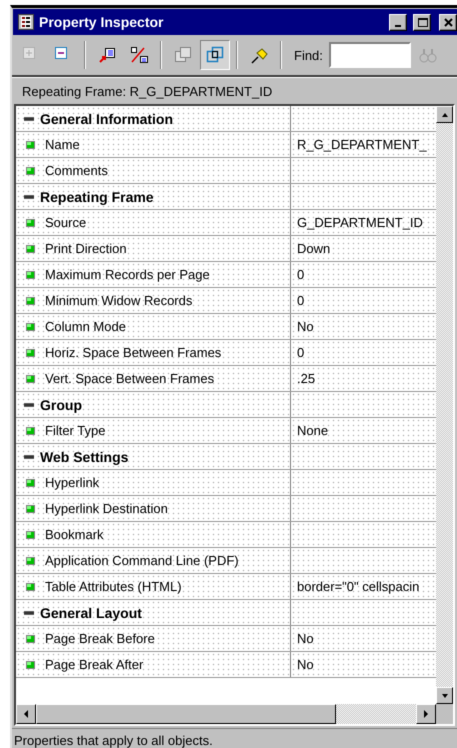 This screenshot has width=457, height=748. I want to click on property-name: Bookmark, so click(153, 534).